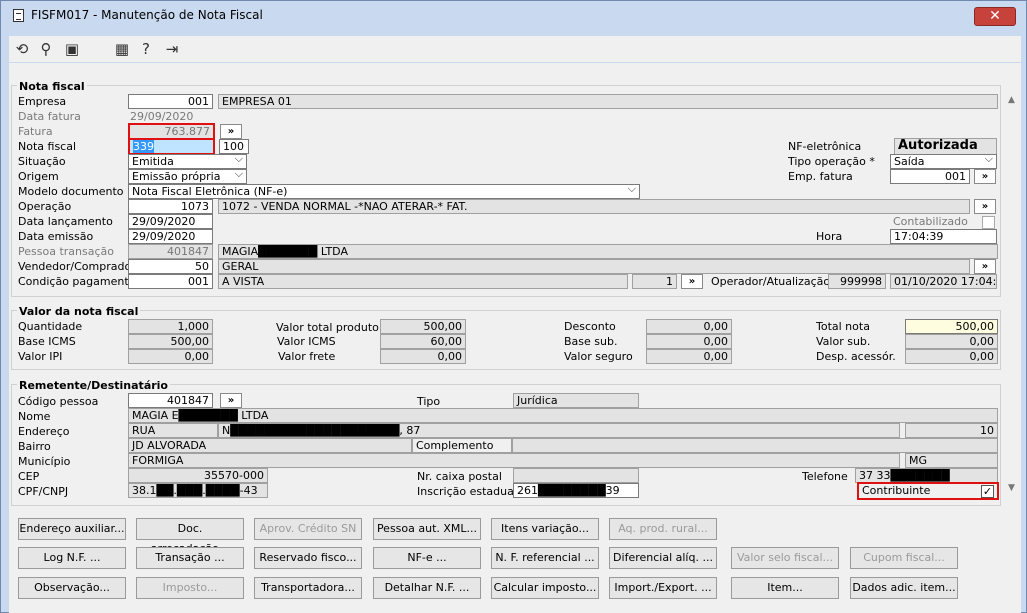 This screenshot has width=1027, height=613. Describe the element at coordinates (896, 490) in the screenshot. I see `contribuinte-label: Contribuinte` at that location.